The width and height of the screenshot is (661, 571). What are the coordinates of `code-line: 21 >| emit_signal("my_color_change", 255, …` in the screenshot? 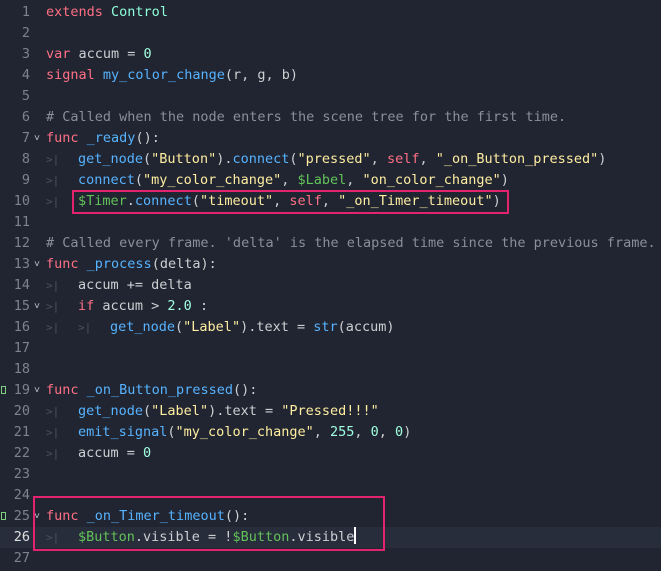 It's located at (330, 432).